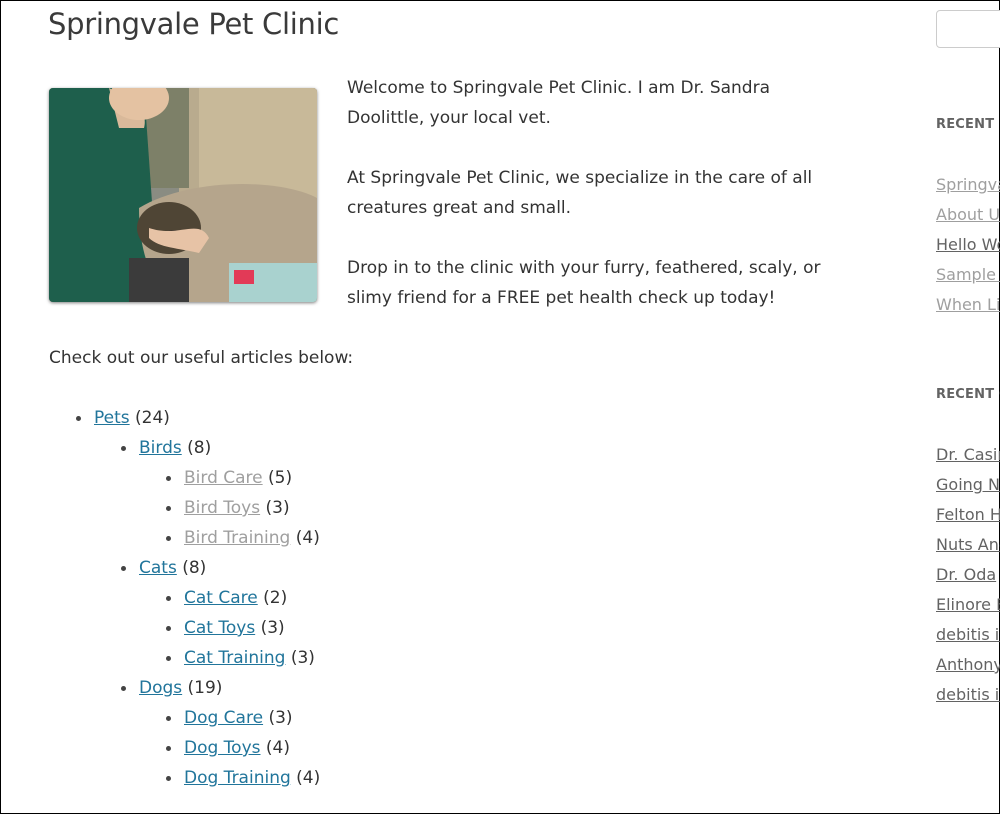 The height and width of the screenshot is (814, 1000). What do you see at coordinates (193, 24) in the screenshot?
I see `site-title: Springvale Pet Clinic` at bounding box center [193, 24].